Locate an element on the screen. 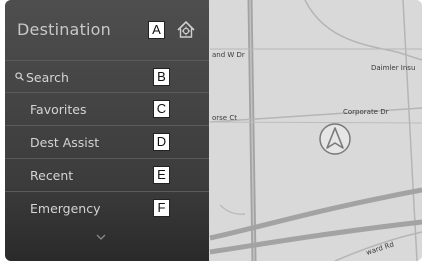 The height and width of the screenshot is (261, 427). chevron-down-icon is located at coordinates (101, 237).